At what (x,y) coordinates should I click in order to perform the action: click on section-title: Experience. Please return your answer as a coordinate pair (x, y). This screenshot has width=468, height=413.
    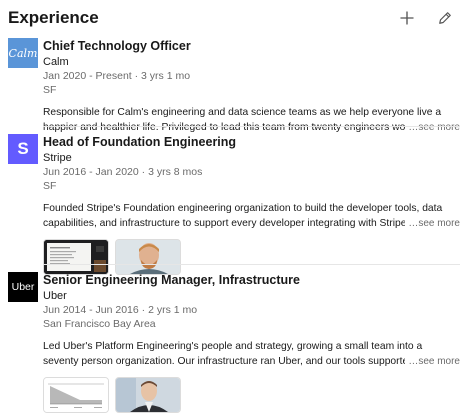
    Looking at the image, I should click on (53, 17).